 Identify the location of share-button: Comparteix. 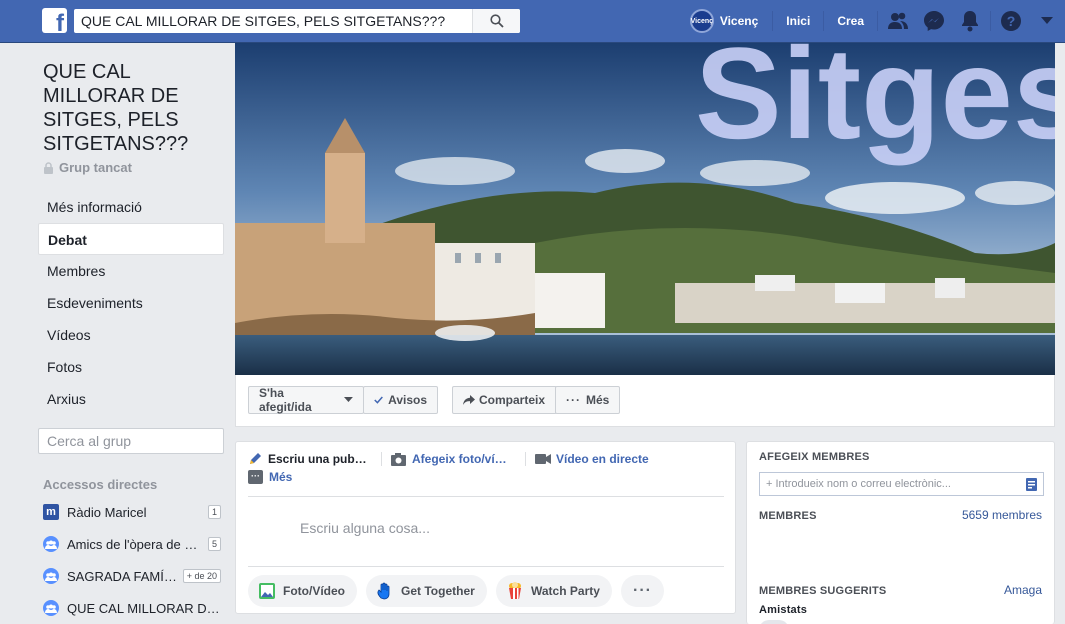
(504, 400).